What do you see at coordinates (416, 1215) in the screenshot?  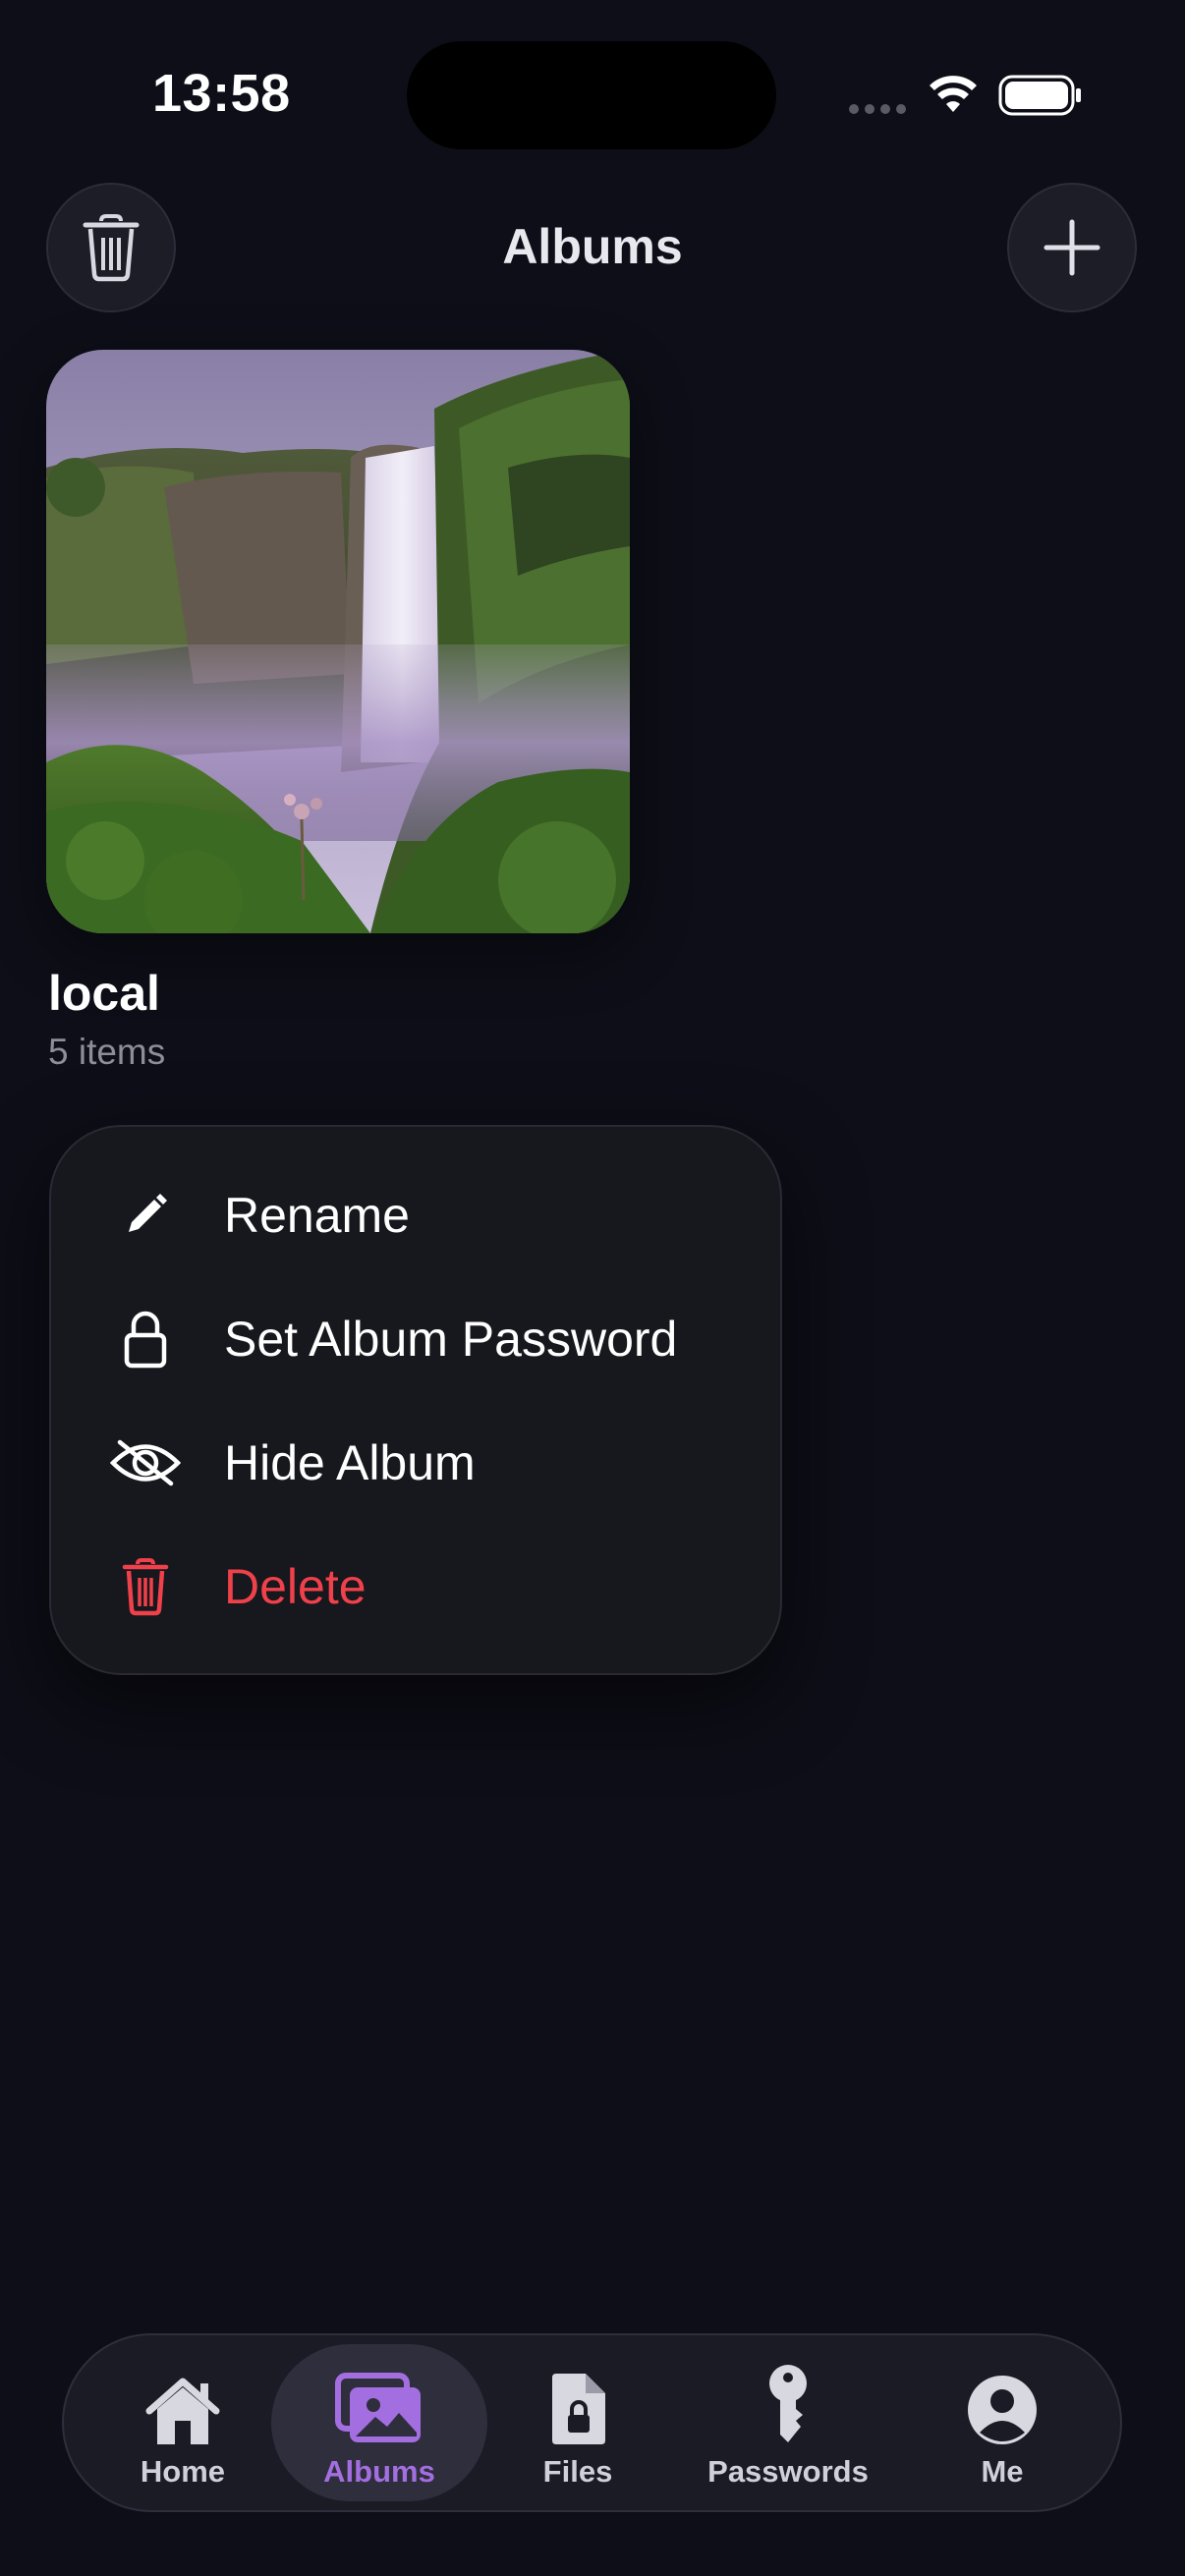 I see `menu-item-rename: Rename` at bounding box center [416, 1215].